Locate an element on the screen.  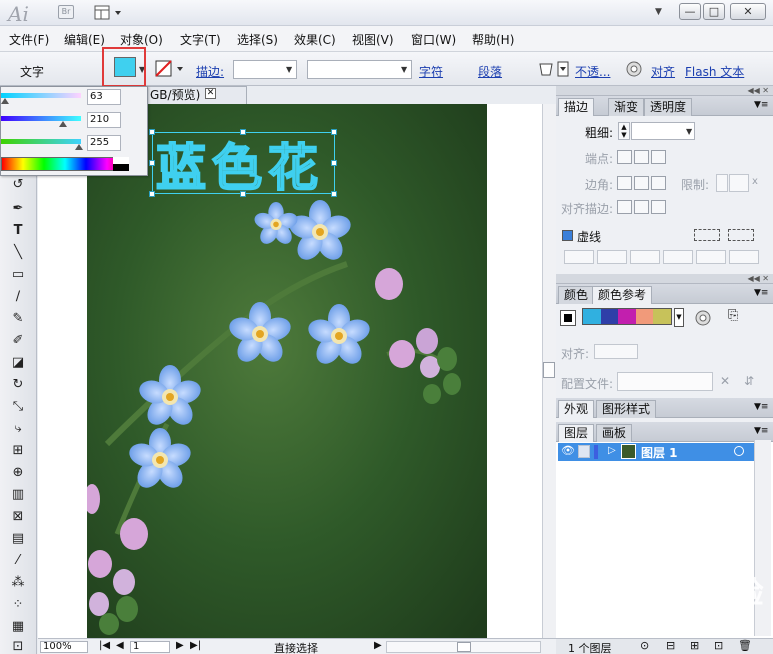
tab-layers: 图层 is located at coordinates (576, 433).